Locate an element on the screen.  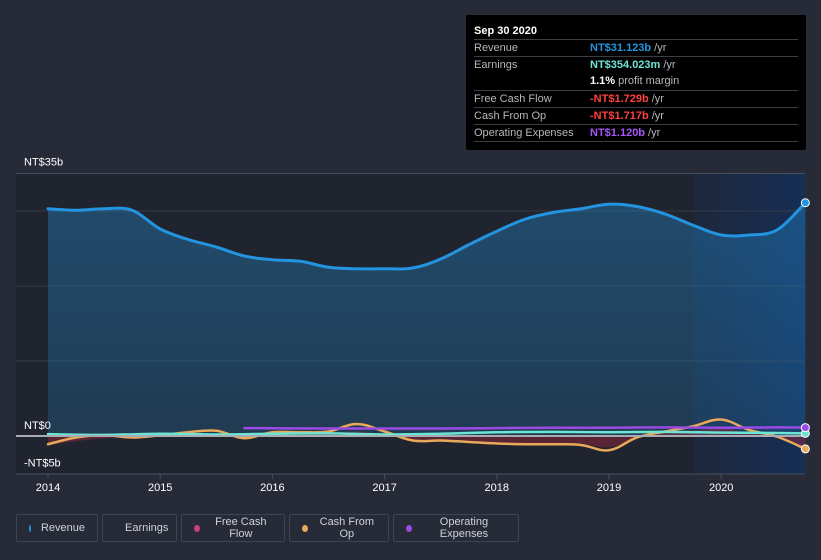
tooltip-row-free-cash-flow: Free Cash Flow -NT$1.729b/yr is located at coordinates (636, 99).